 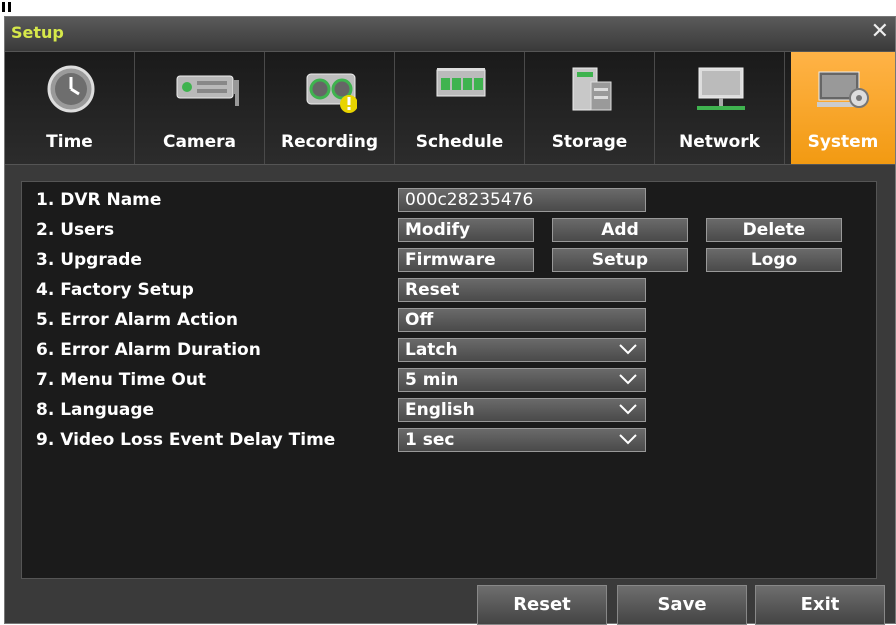 I want to click on tab-storage: Storage, so click(x=590, y=108).